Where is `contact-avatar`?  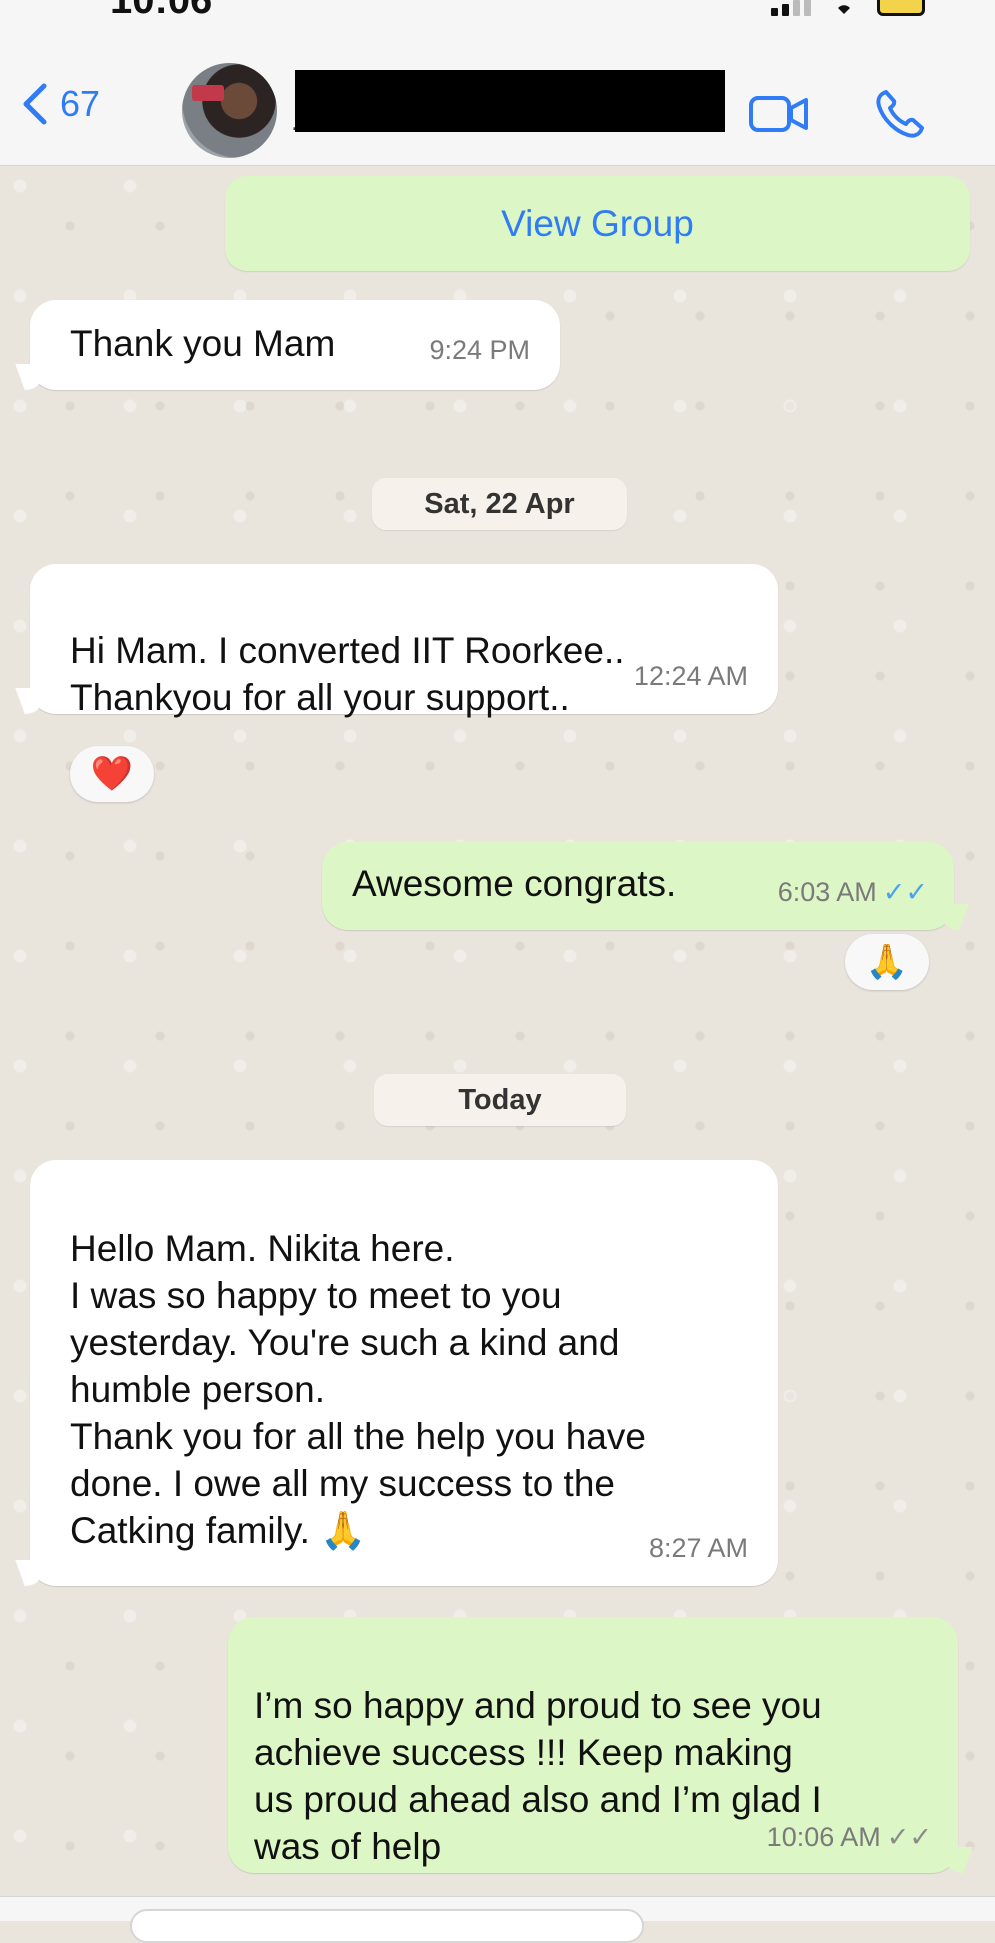 contact-avatar is located at coordinates (229, 110).